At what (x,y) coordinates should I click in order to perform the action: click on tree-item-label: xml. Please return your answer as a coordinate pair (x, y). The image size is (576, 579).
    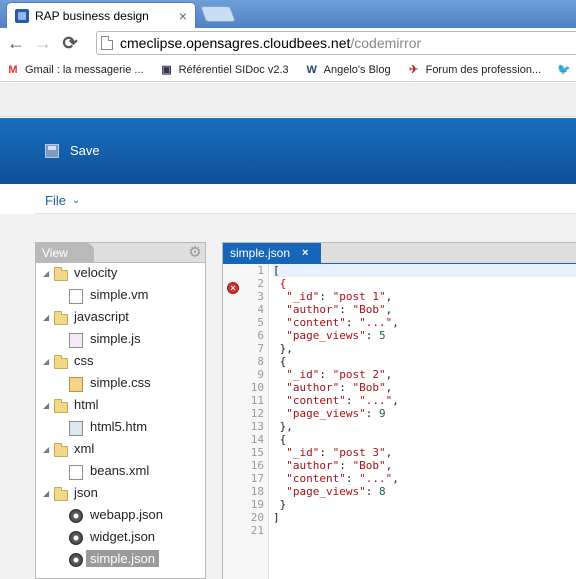
    Looking at the image, I should click on (84, 448).